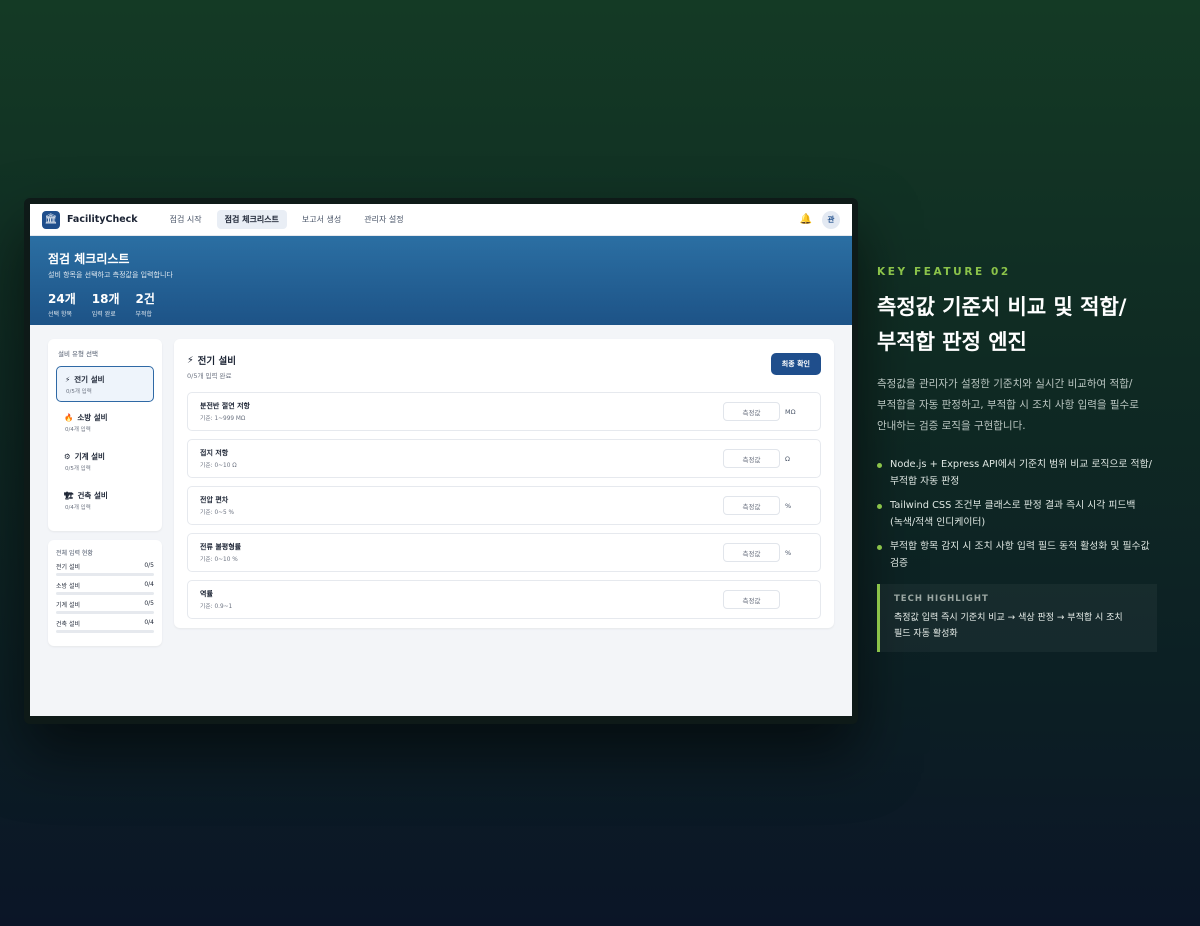 The height and width of the screenshot is (926, 1200). I want to click on section-title: ⚡ 전기 설비, so click(211, 360).